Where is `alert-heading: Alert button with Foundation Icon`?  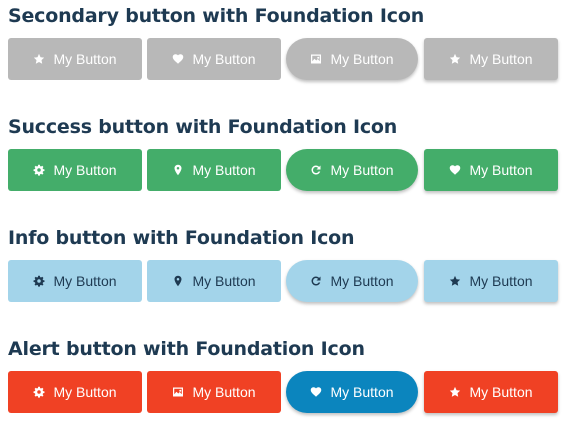
alert-heading: Alert button with Foundation Icon is located at coordinates (186, 349).